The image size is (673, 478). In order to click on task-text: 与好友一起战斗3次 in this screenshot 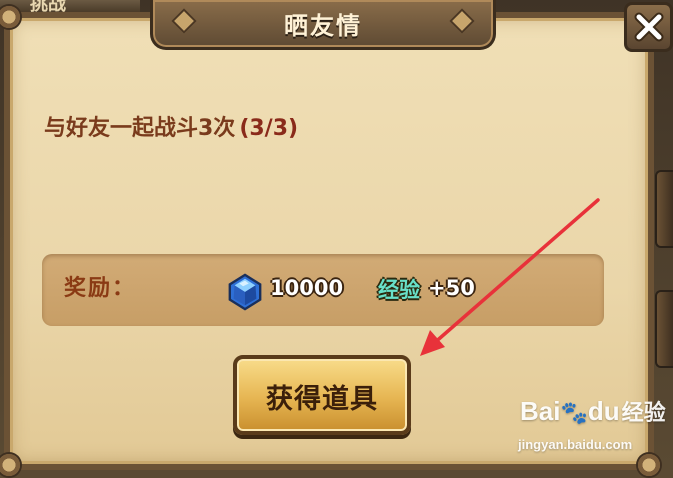, I will do `click(140, 128)`.